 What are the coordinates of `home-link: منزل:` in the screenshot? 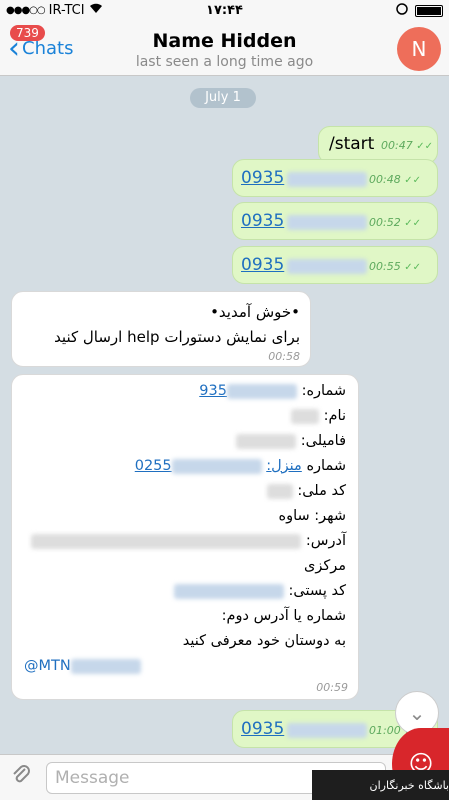 It's located at (284, 466).